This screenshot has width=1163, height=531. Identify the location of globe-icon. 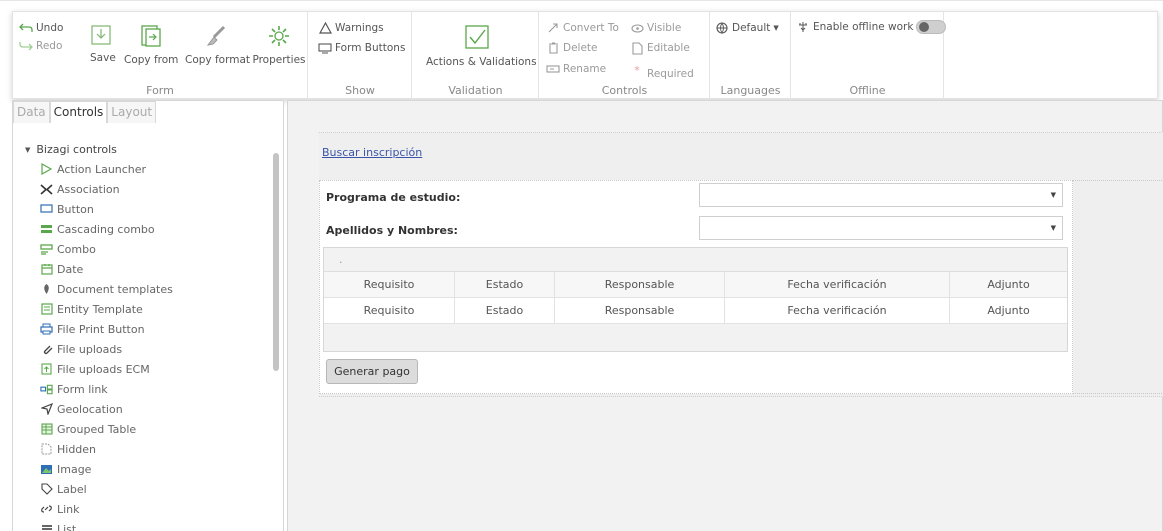
(722, 28).